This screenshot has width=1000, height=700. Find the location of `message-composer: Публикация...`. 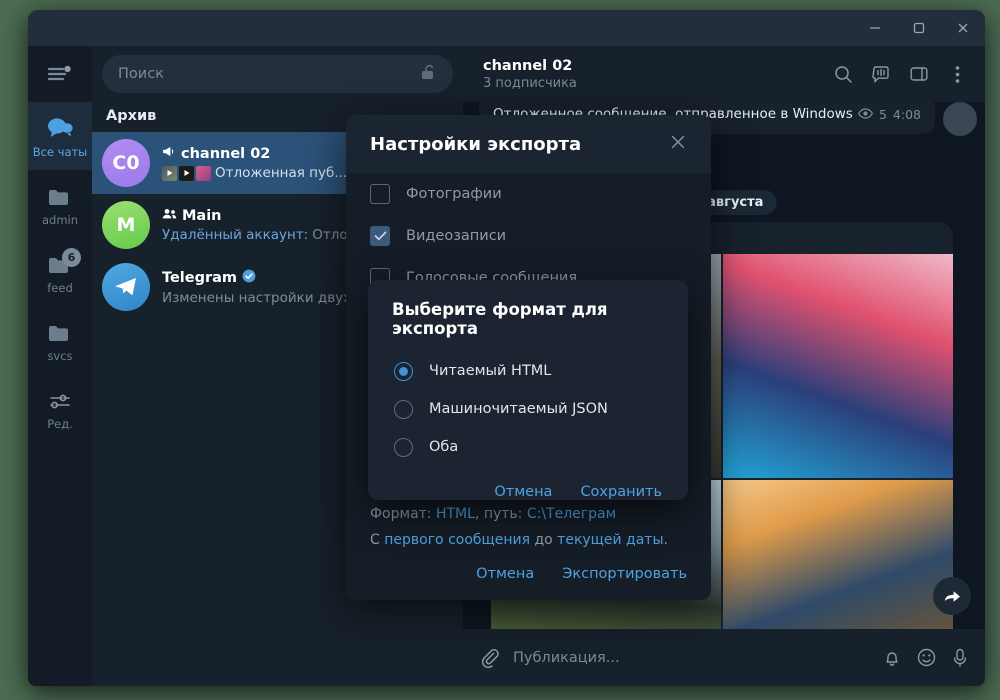

message-composer: Публикация... is located at coordinates (724, 657).